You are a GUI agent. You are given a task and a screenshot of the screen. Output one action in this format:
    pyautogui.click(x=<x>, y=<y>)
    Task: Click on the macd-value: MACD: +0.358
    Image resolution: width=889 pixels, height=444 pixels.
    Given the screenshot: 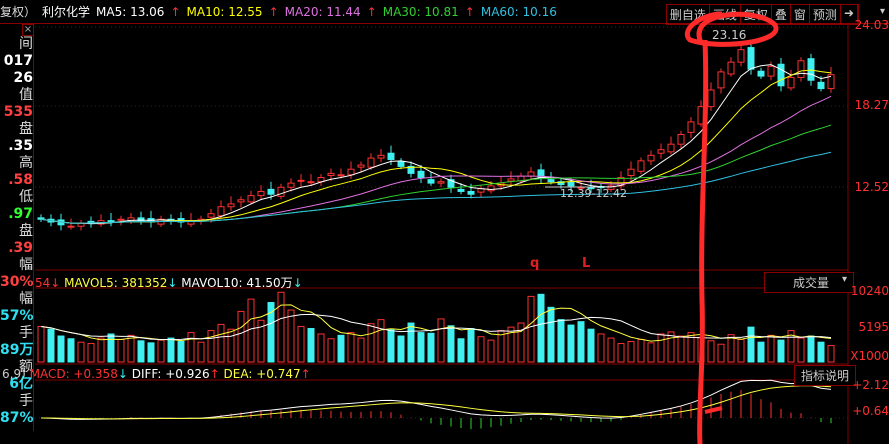 What is the action you would take?
    pyautogui.click(x=73, y=374)
    